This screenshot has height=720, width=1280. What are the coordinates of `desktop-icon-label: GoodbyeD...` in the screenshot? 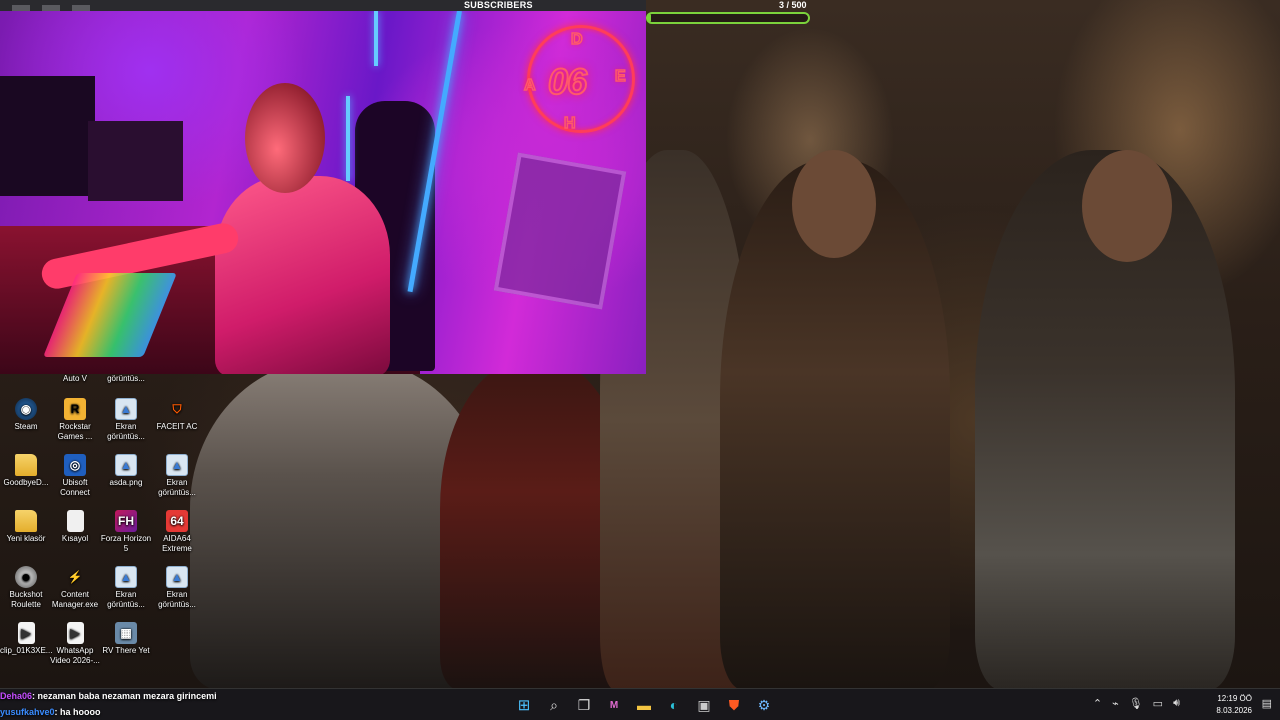 It's located at (26, 482).